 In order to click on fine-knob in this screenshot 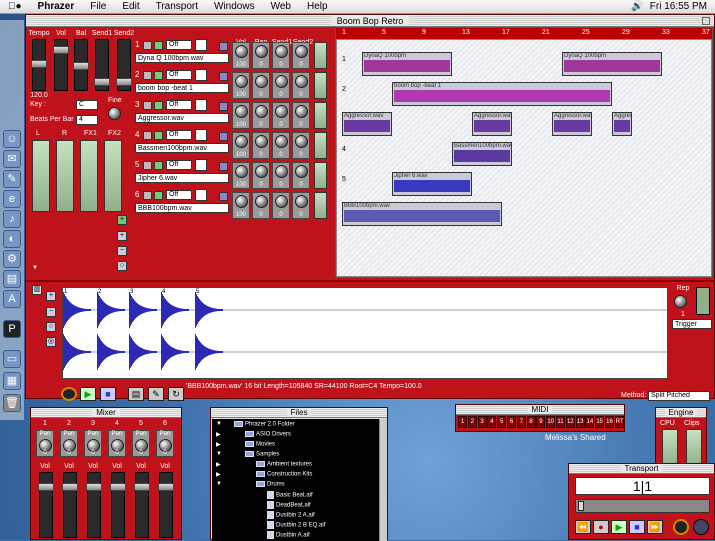, I will do `click(114, 113)`.